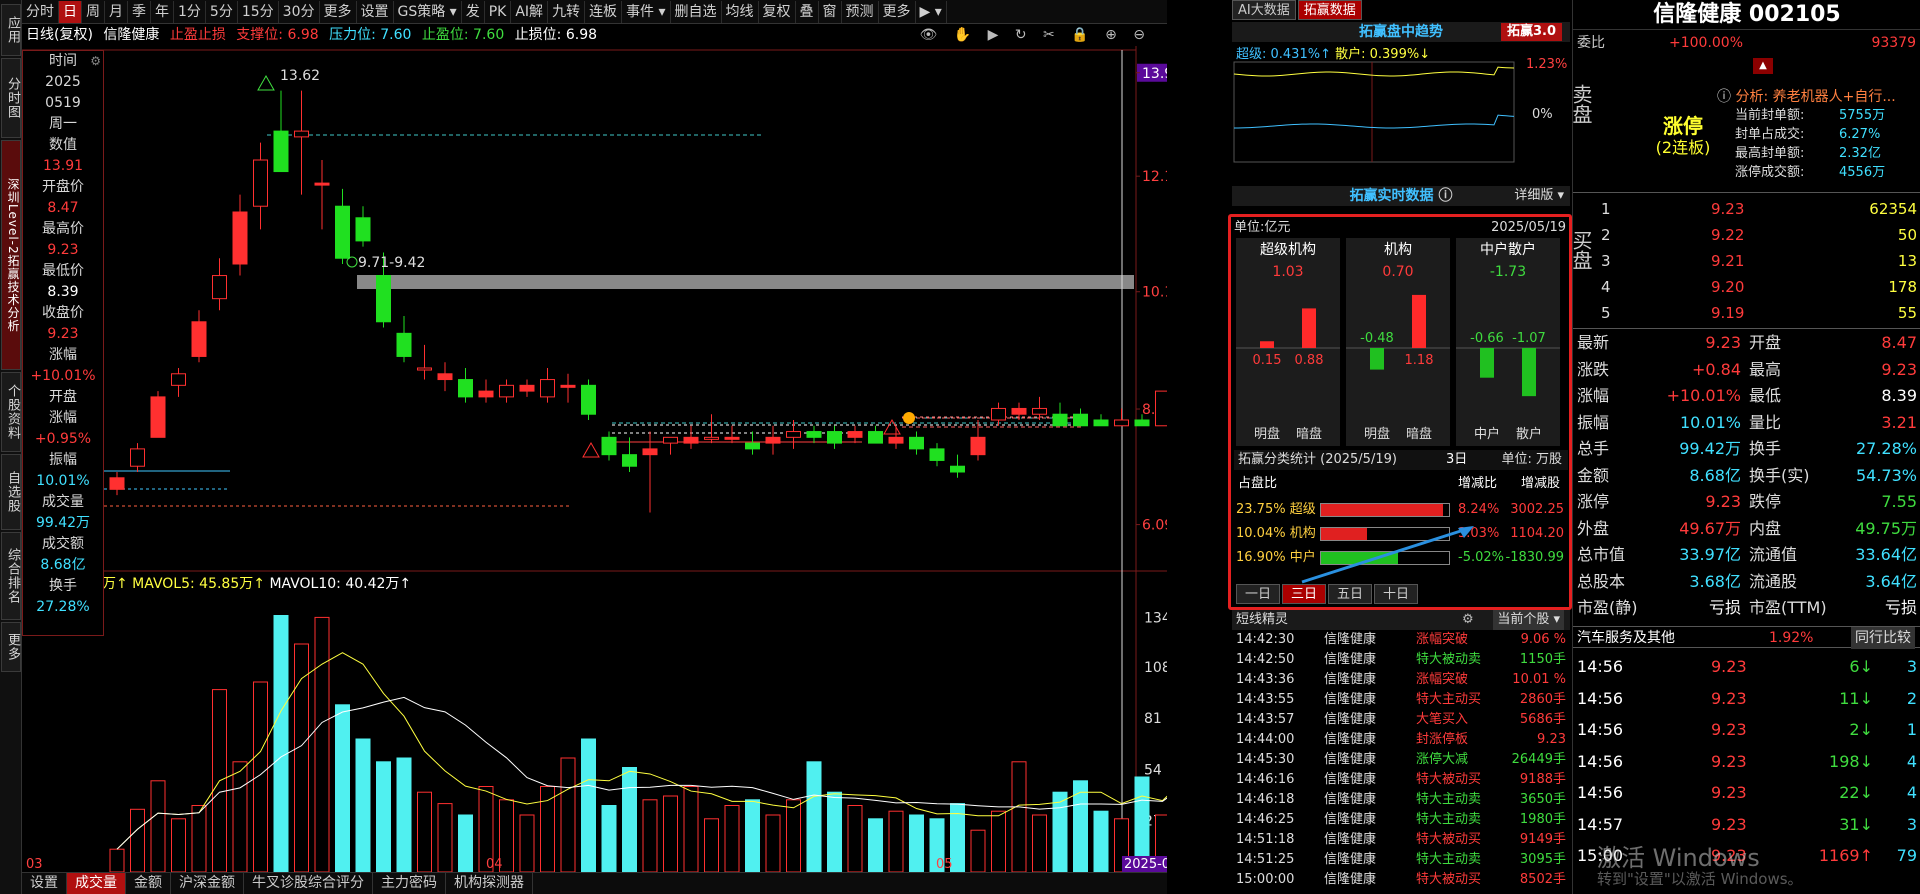 The image size is (1920, 894). I want to click on trade-time: 14:51:25, so click(1265, 859).